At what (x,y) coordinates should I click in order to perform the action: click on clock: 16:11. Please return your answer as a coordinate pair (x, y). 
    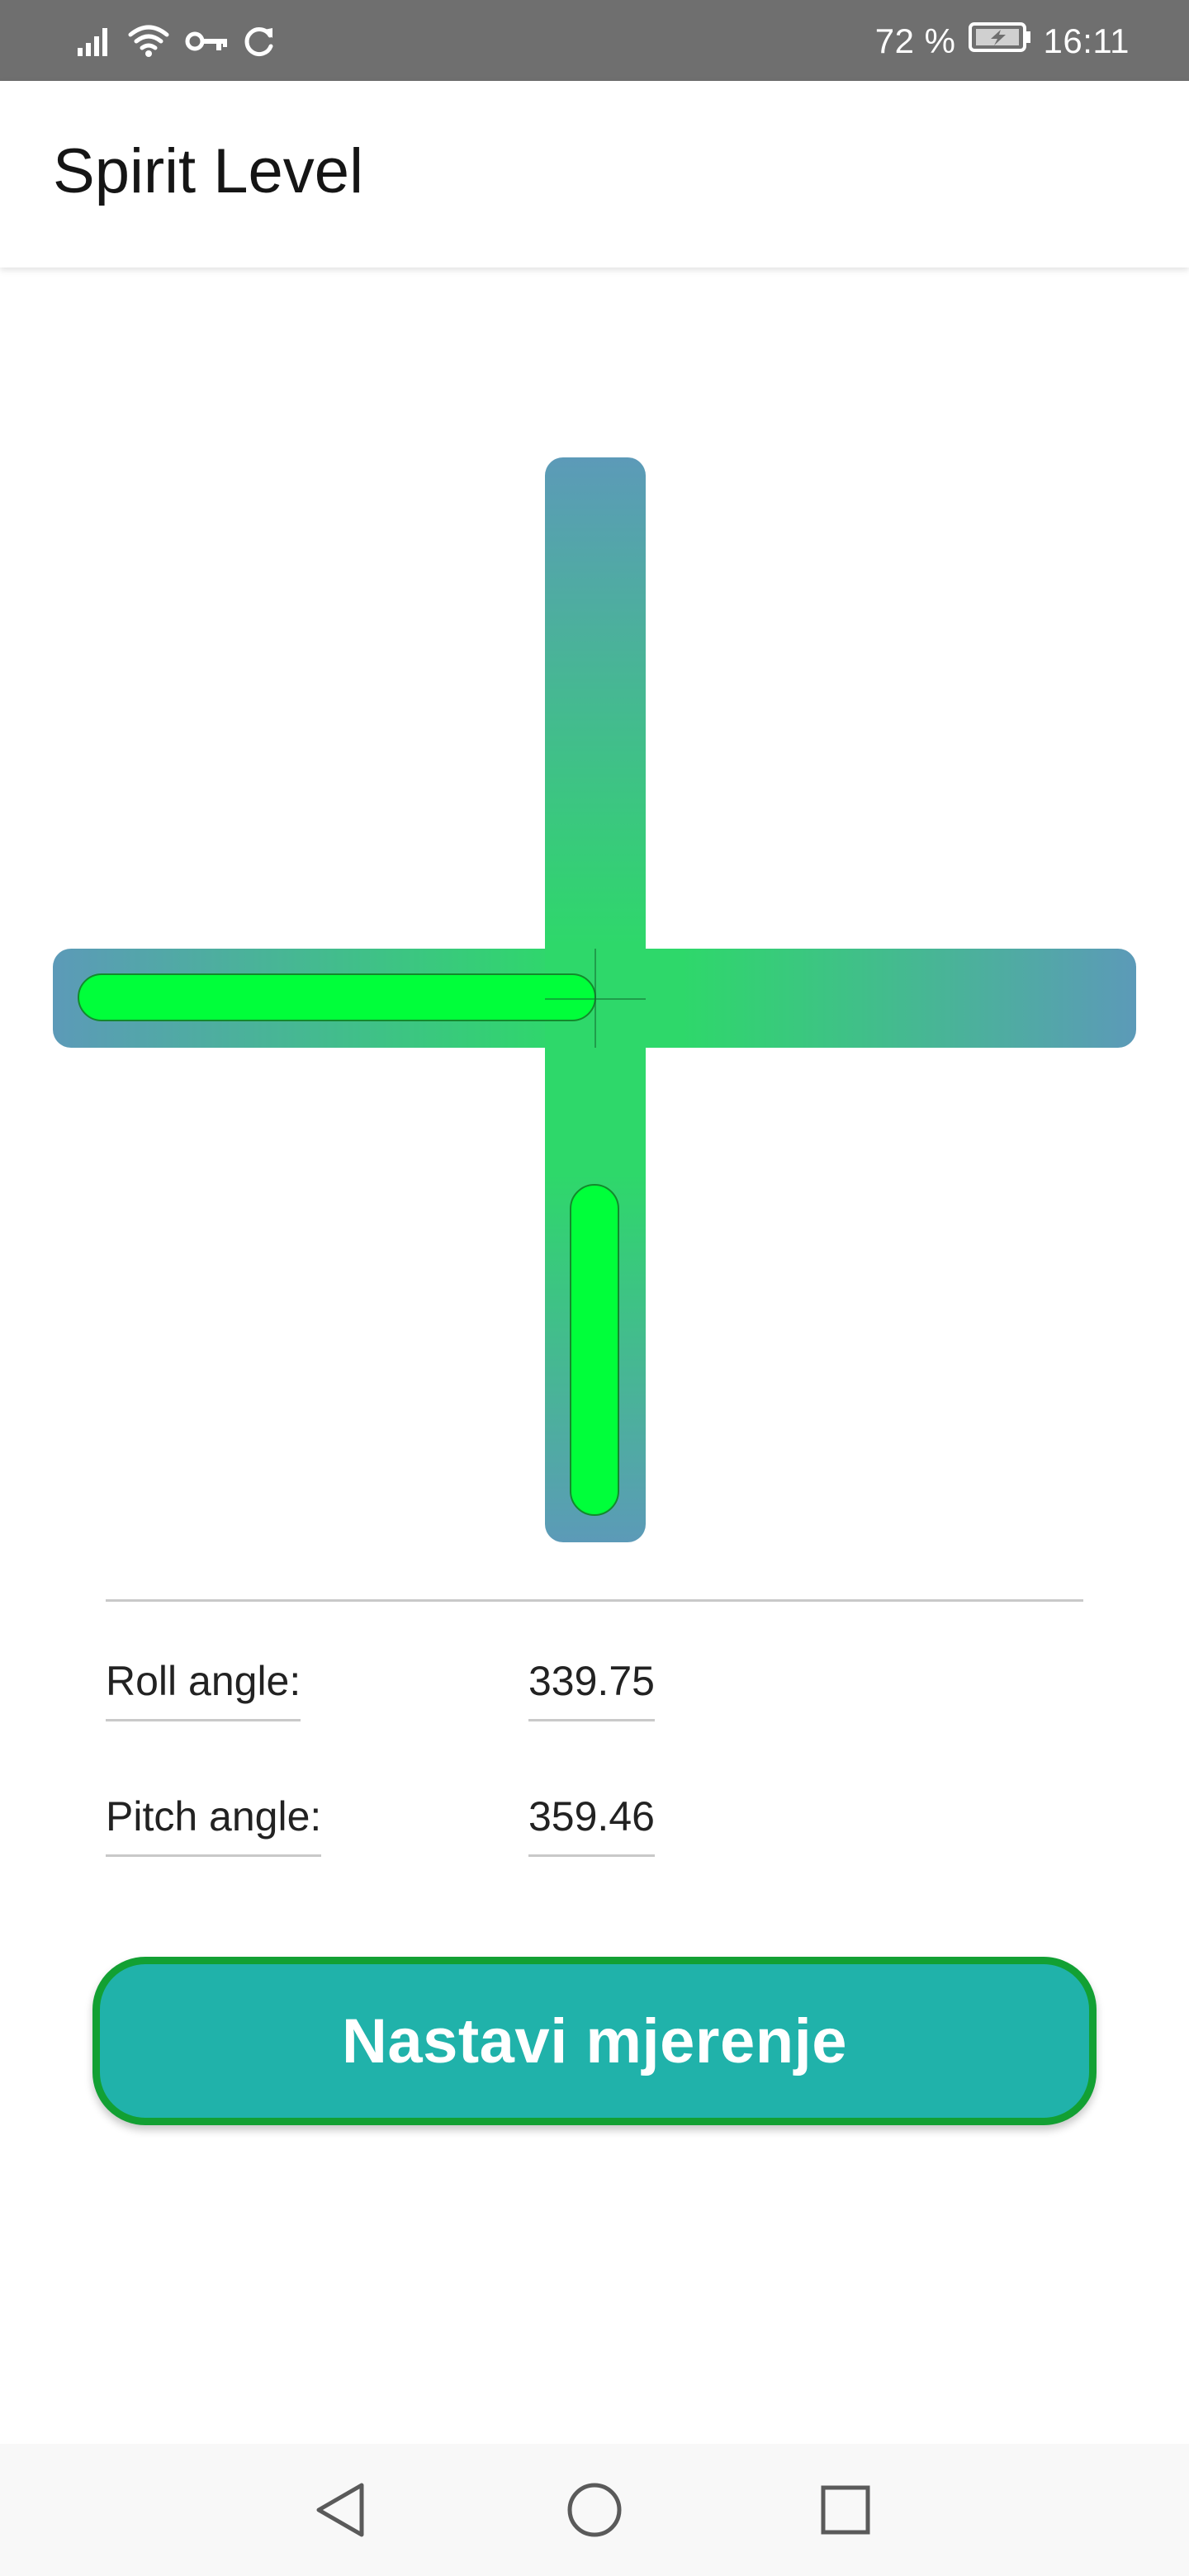
    Looking at the image, I should click on (1086, 40).